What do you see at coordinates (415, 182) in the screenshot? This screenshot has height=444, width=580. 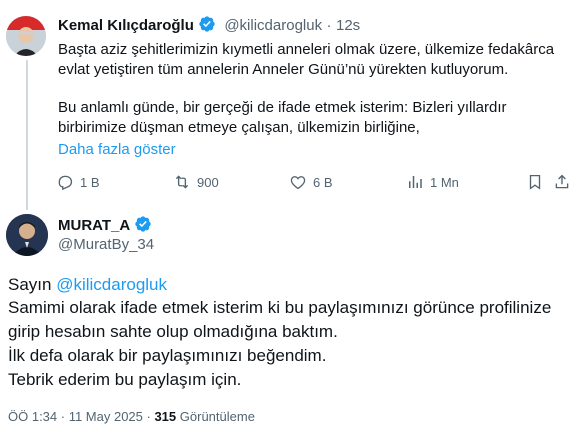 I see `views-icon` at bounding box center [415, 182].